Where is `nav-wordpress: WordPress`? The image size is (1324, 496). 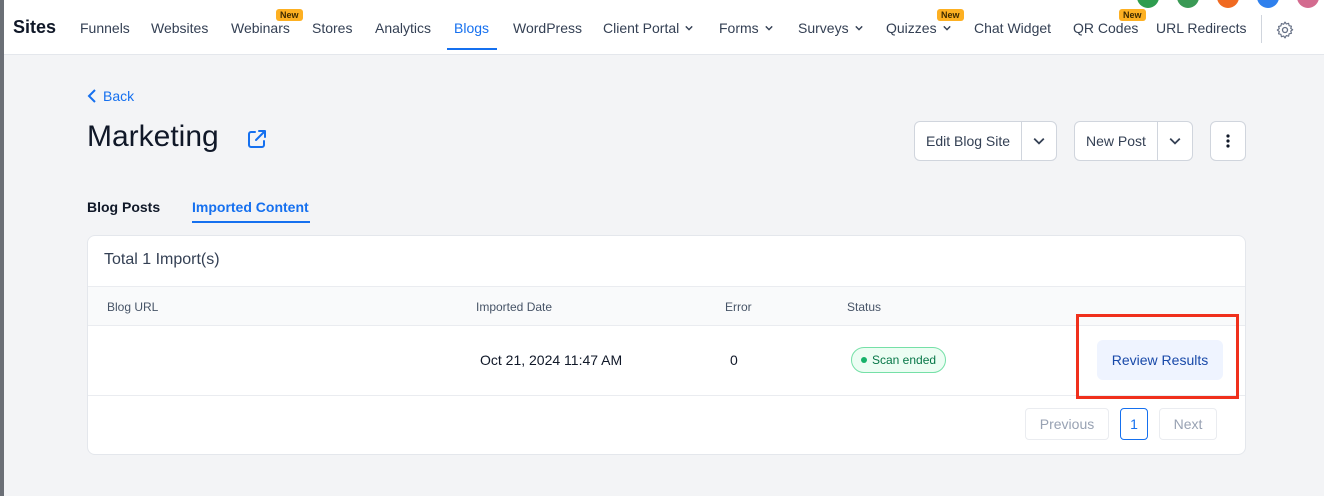
nav-wordpress: WordPress is located at coordinates (547, 28).